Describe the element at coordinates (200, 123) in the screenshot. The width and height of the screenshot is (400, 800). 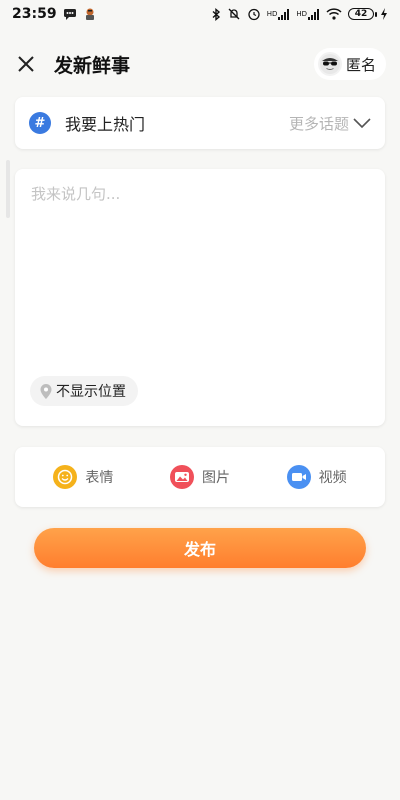
I see `topic-selector: # 我要上热门 更多话题` at that location.